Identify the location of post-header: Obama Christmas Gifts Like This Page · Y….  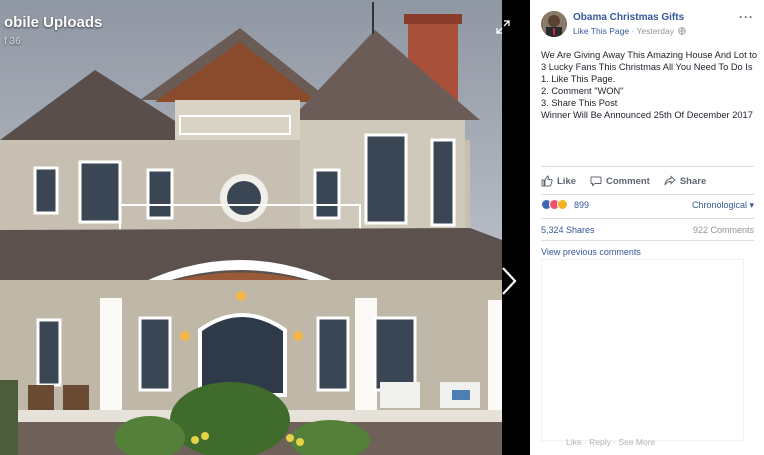
(647, 21).